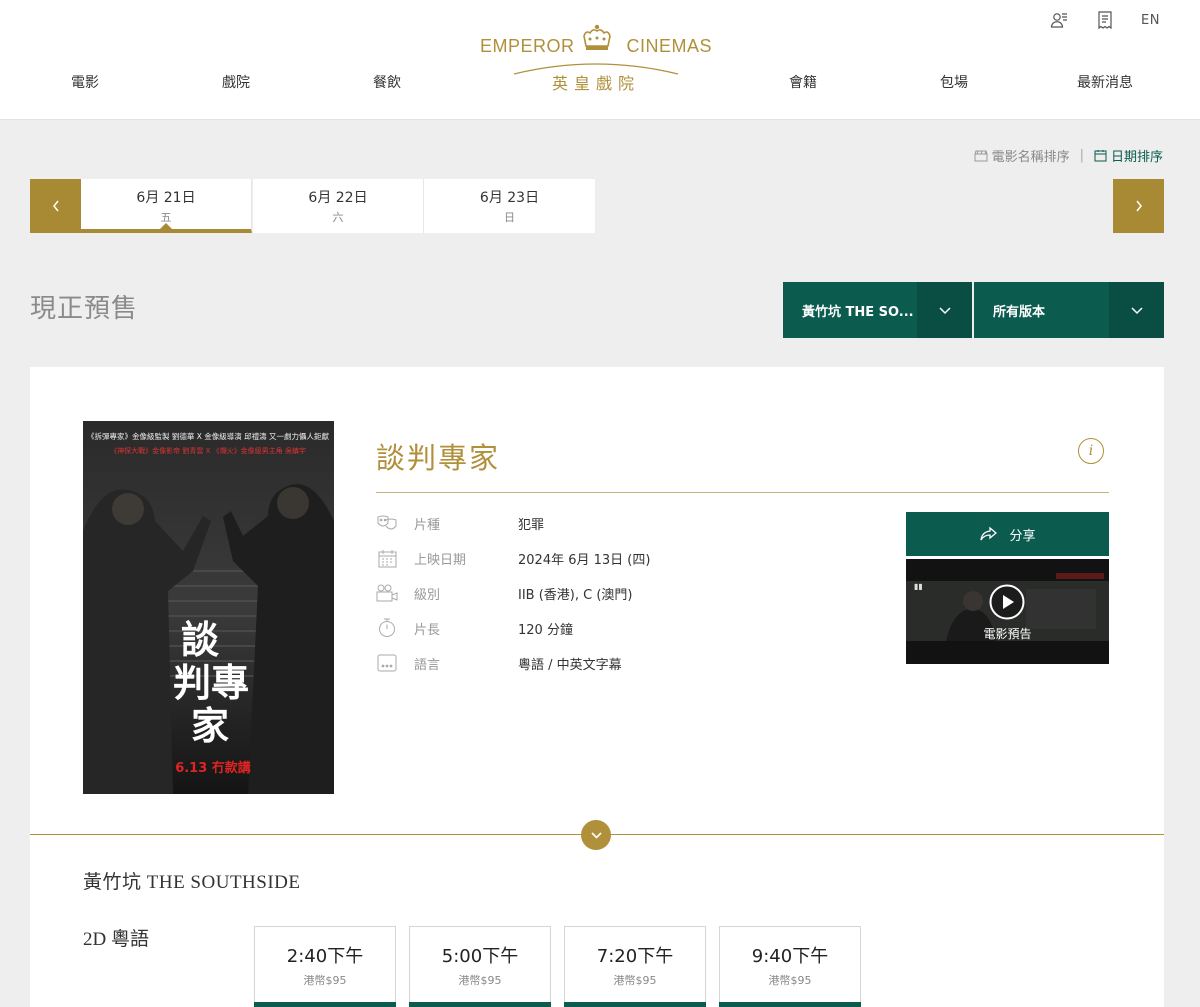  I want to click on rating-icon, so click(387, 593).